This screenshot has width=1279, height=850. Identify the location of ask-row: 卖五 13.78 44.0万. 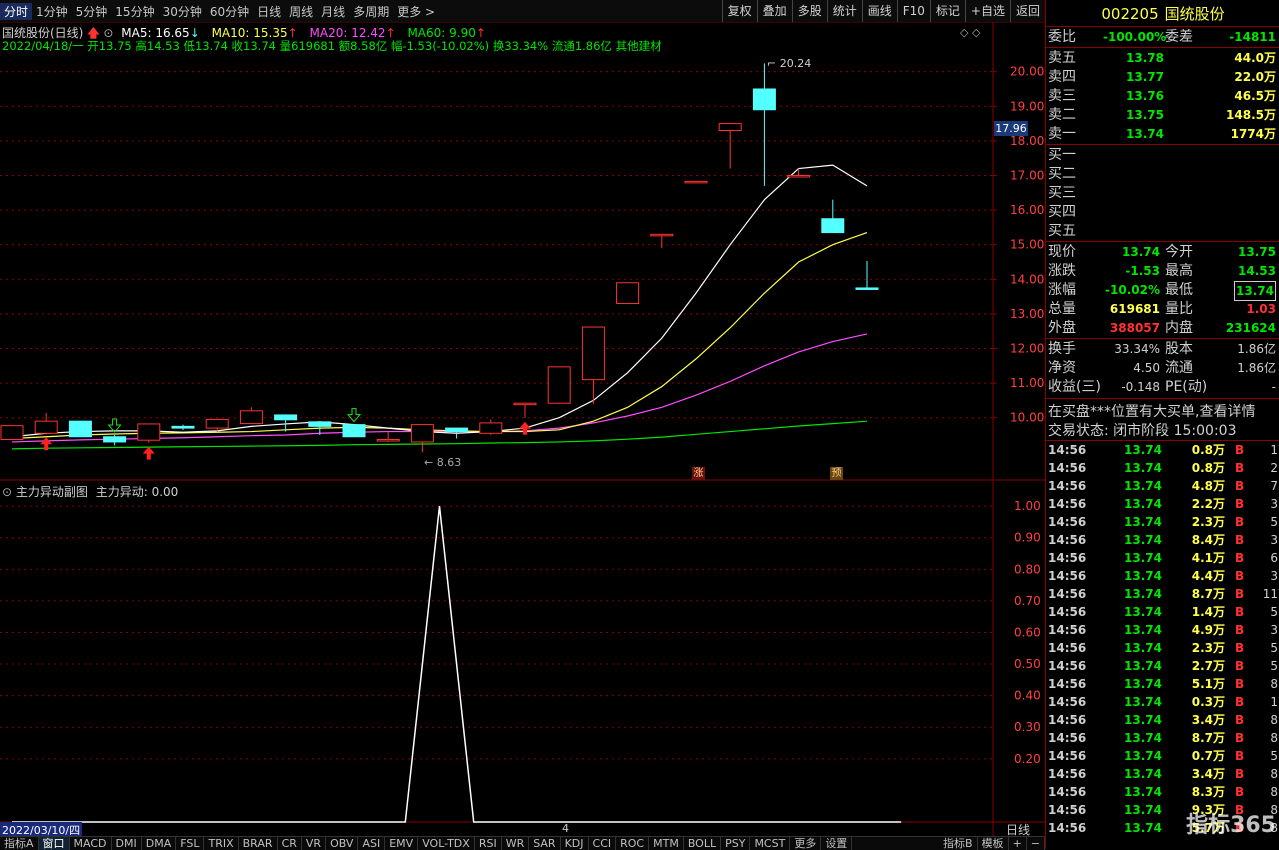
(1163, 58).